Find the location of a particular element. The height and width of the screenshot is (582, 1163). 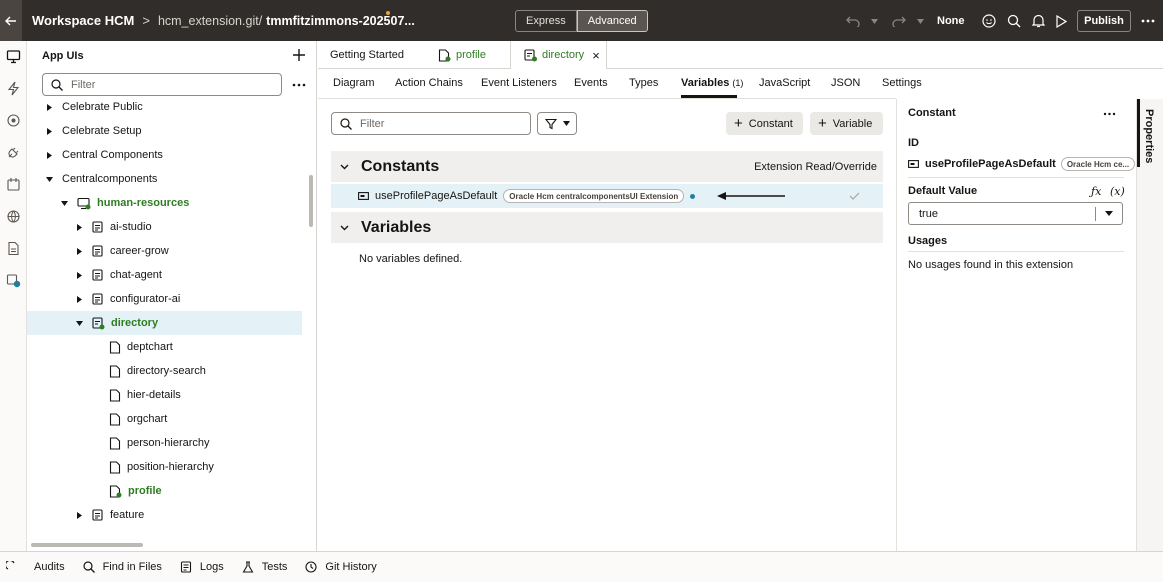

lightning-icon is located at coordinates (13, 88).